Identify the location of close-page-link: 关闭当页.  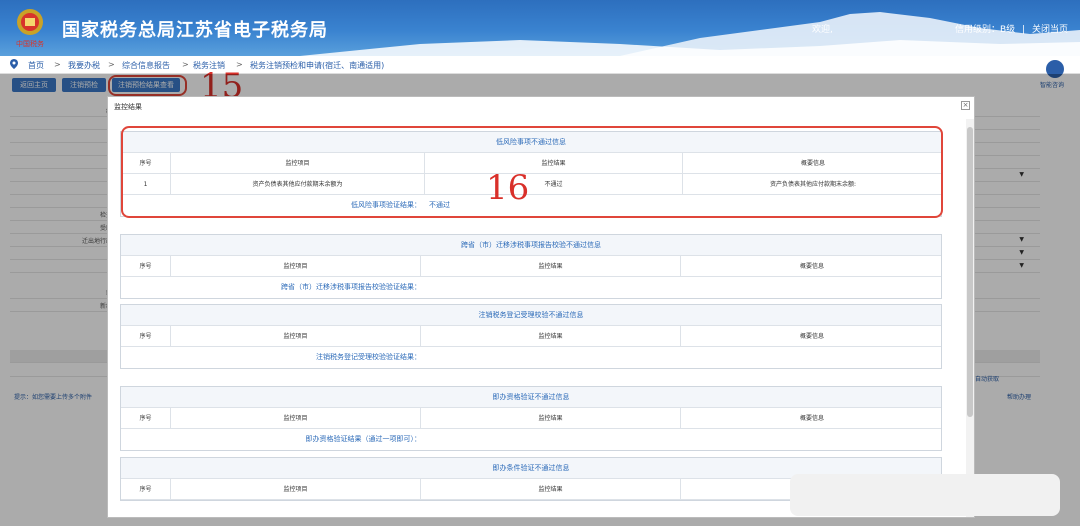
(1050, 30).